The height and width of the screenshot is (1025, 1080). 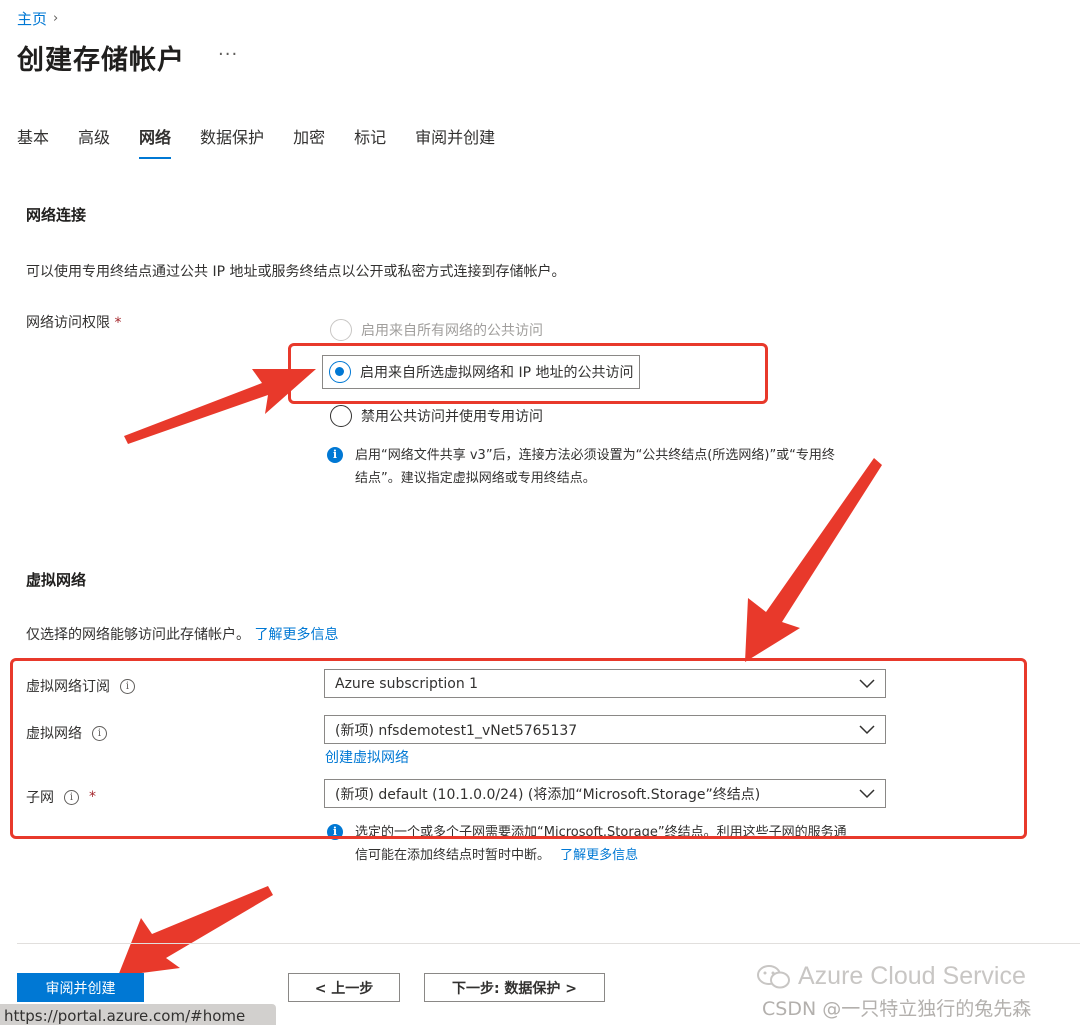 I want to click on watermark: Azure Cloud Service, so click(x=891, y=976).